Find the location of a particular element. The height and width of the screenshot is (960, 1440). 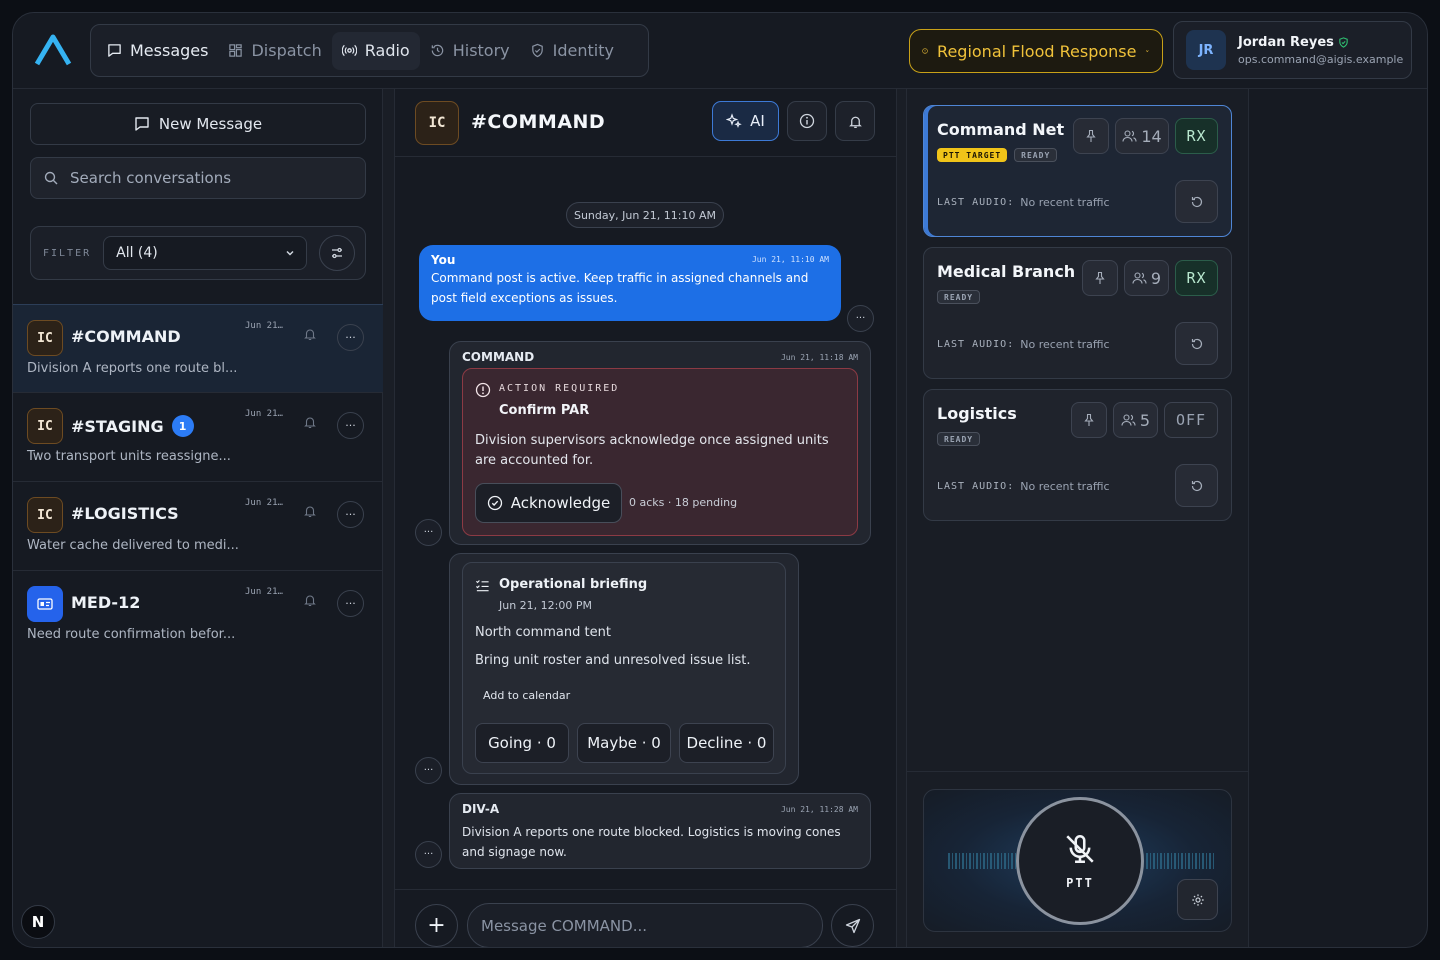

conversation-title: MED-12 is located at coordinates (106, 602).